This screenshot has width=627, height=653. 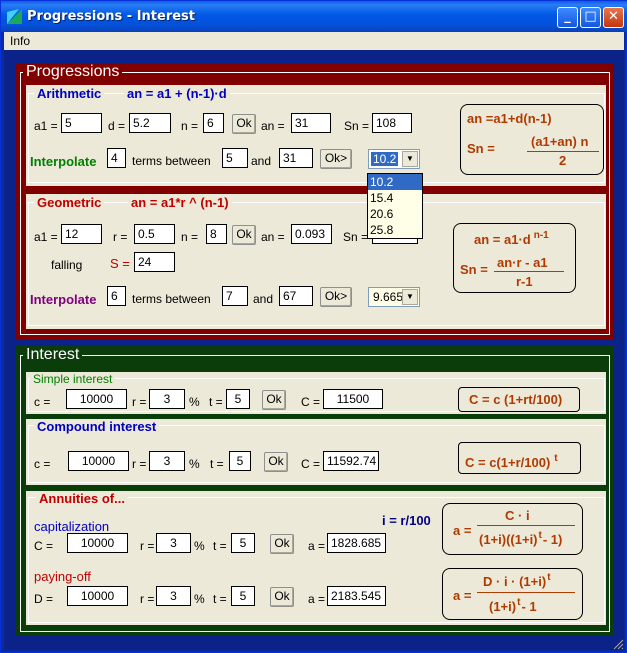 I want to click on c-label: c =, so click(x=42, y=402).